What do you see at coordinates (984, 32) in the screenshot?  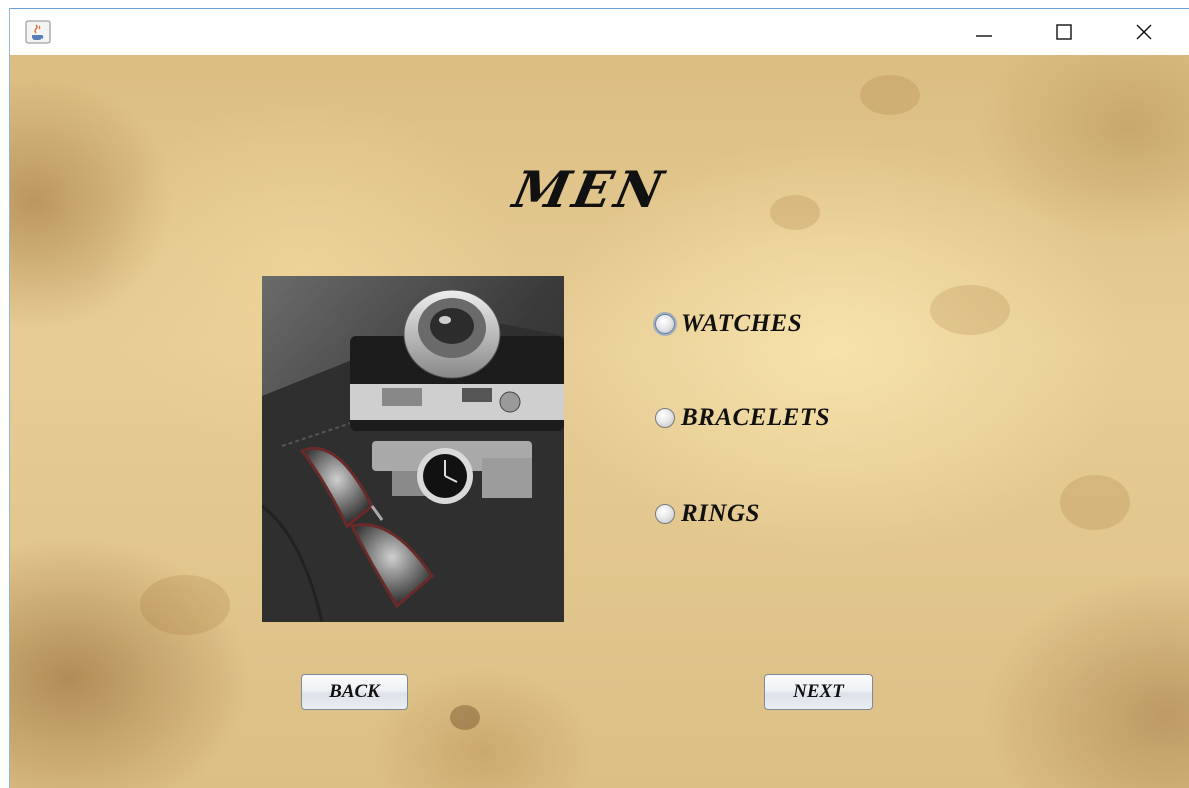 I see `minimize-button` at bounding box center [984, 32].